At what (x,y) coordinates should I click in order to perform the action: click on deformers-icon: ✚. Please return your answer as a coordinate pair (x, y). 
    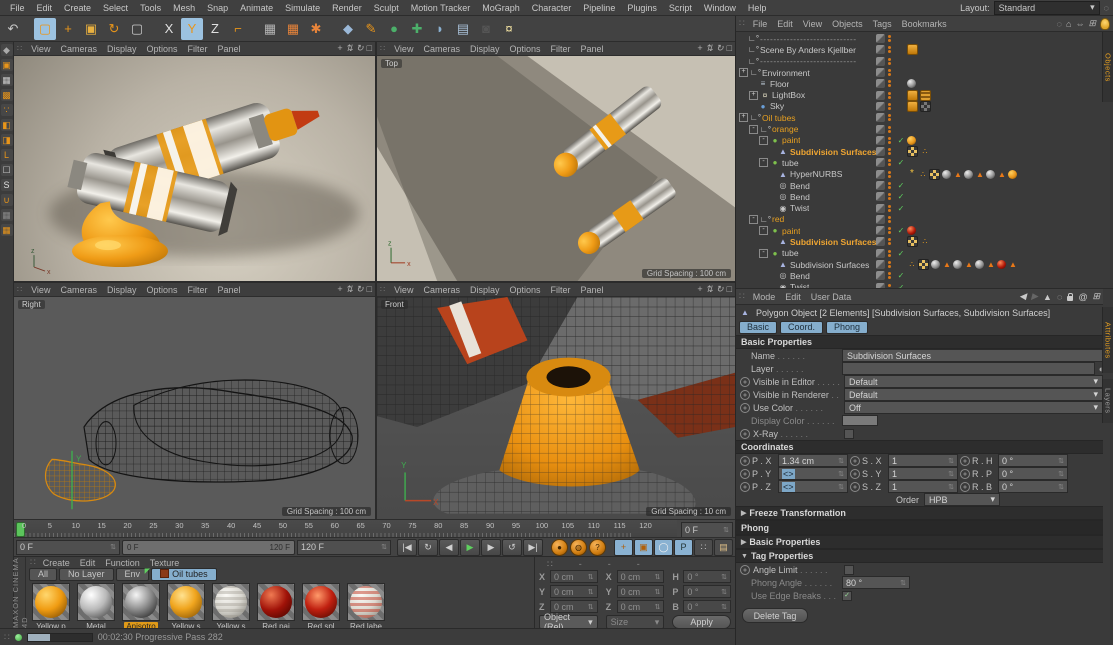
    Looking at the image, I should click on (417, 29).